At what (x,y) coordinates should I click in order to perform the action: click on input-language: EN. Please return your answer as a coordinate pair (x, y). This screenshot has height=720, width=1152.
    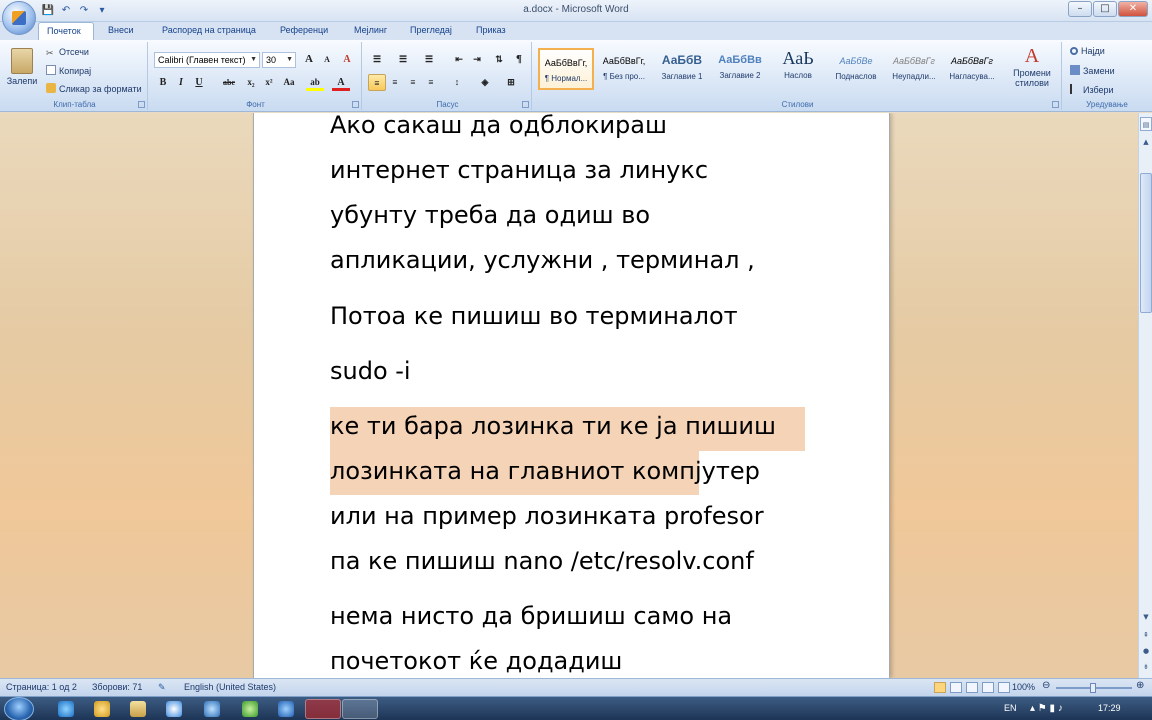
    Looking at the image, I should click on (1010, 708).